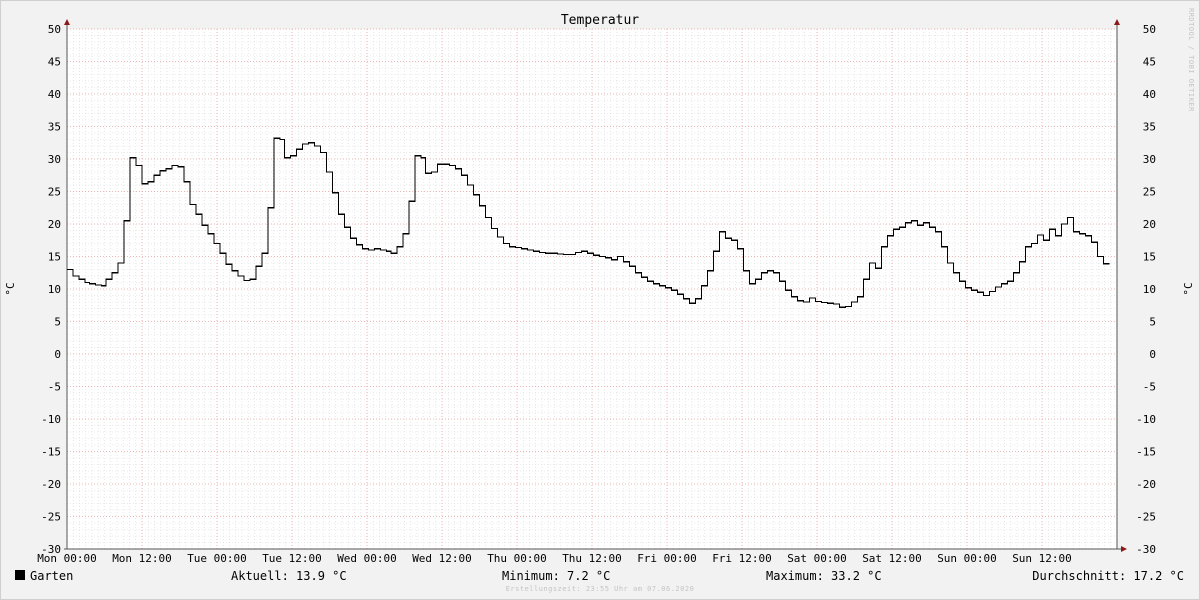  What do you see at coordinates (1149, 257) in the screenshot?
I see `y-tick-label-right: 15` at bounding box center [1149, 257].